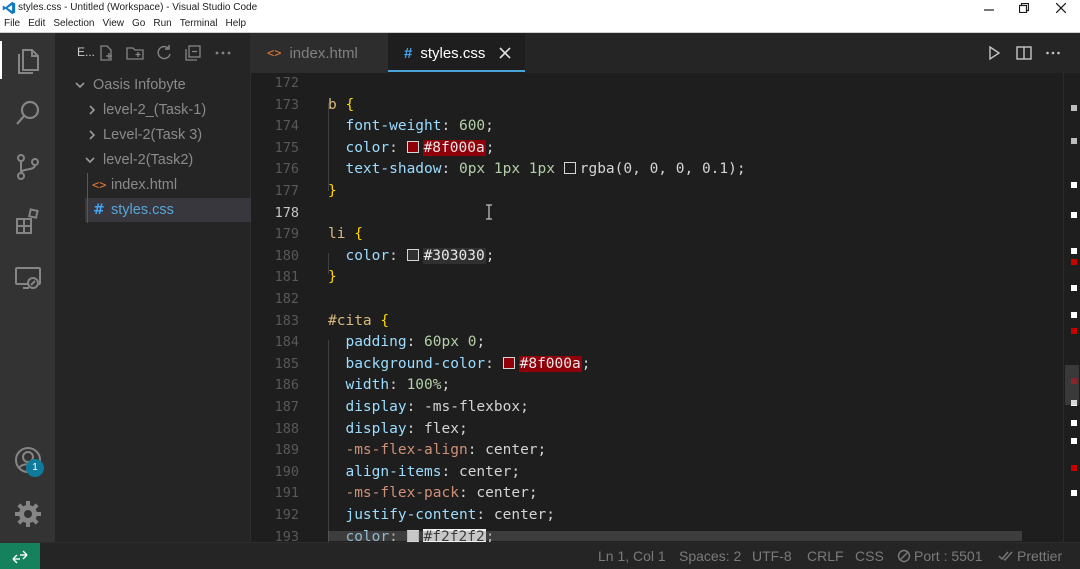 The image size is (1080, 569). I want to click on collapse-folders-button, so click(193, 53).